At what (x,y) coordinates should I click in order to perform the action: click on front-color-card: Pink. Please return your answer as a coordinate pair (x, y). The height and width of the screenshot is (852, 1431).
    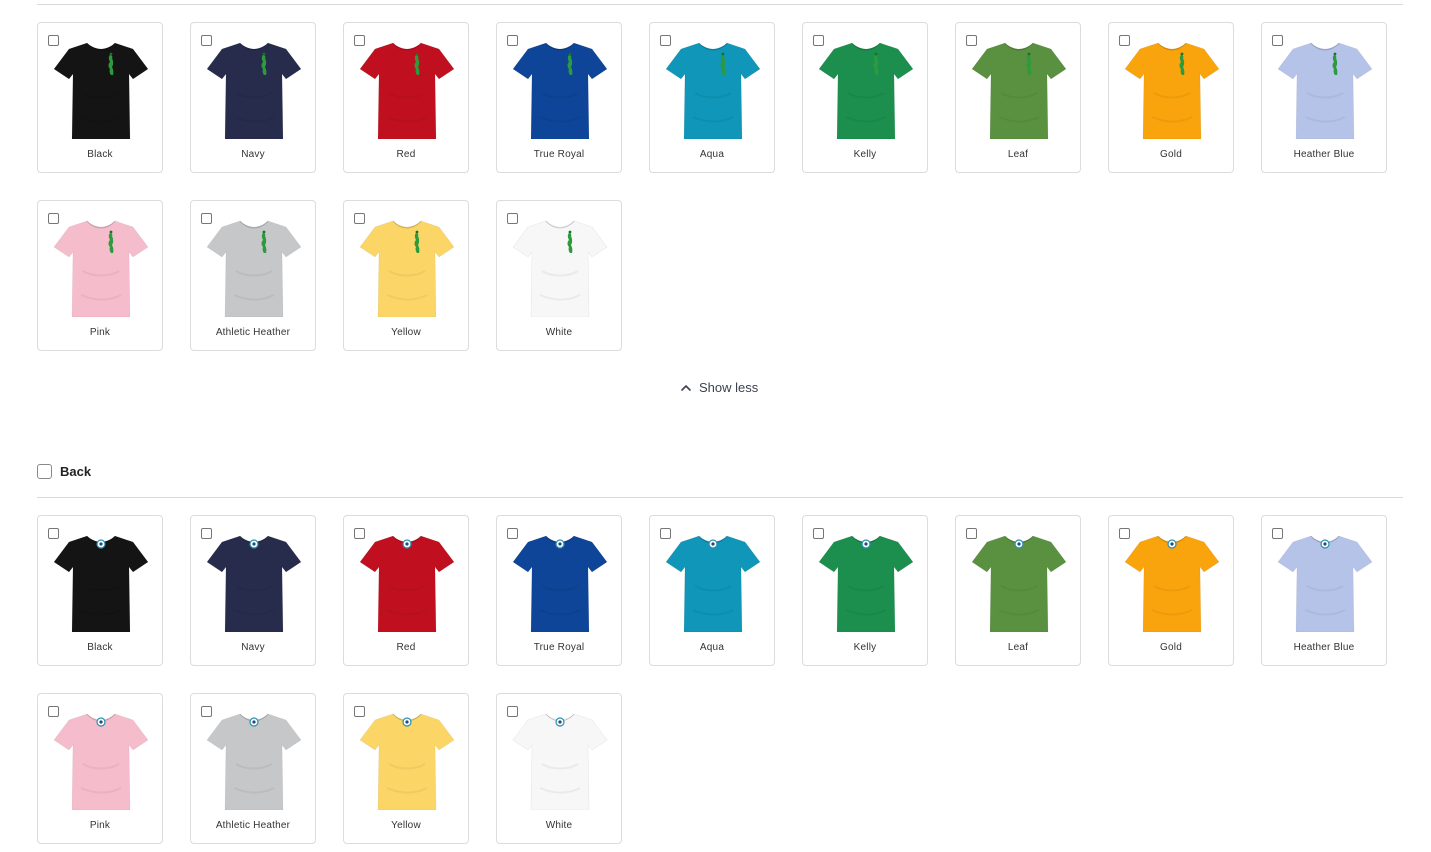
    Looking at the image, I should click on (100, 275).